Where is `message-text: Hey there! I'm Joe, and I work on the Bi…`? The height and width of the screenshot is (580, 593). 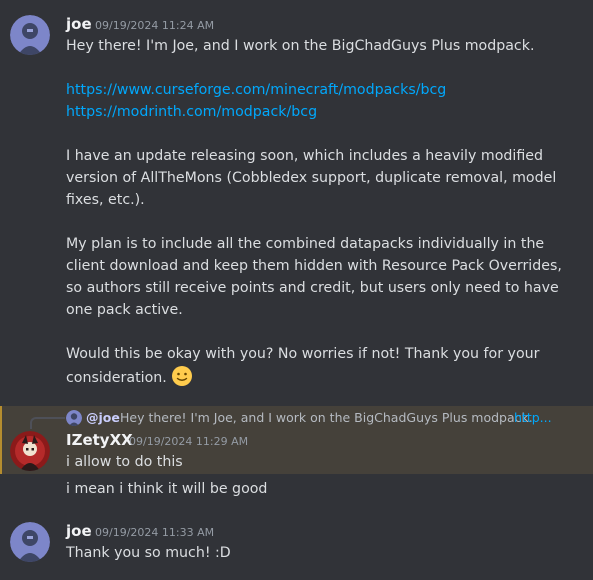 message-text: Hey there! I'm Joe, and I work on the Bi… is located at coordinates (300, 46).